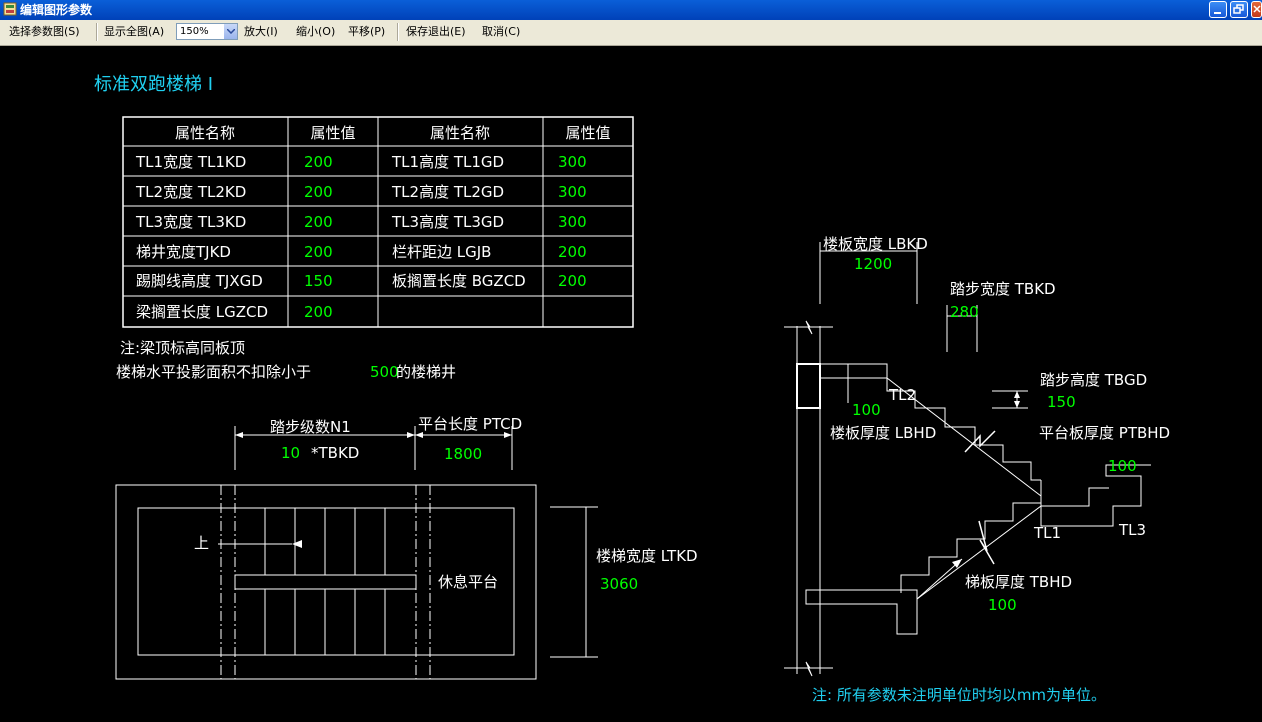 Image resolution: width=1262 pixels, height=722 pixels. What do you see at coordinates (631, 10) in the screenshot?
I see `title-bar: 编辑图形参数` at bounding box center [631, 10].